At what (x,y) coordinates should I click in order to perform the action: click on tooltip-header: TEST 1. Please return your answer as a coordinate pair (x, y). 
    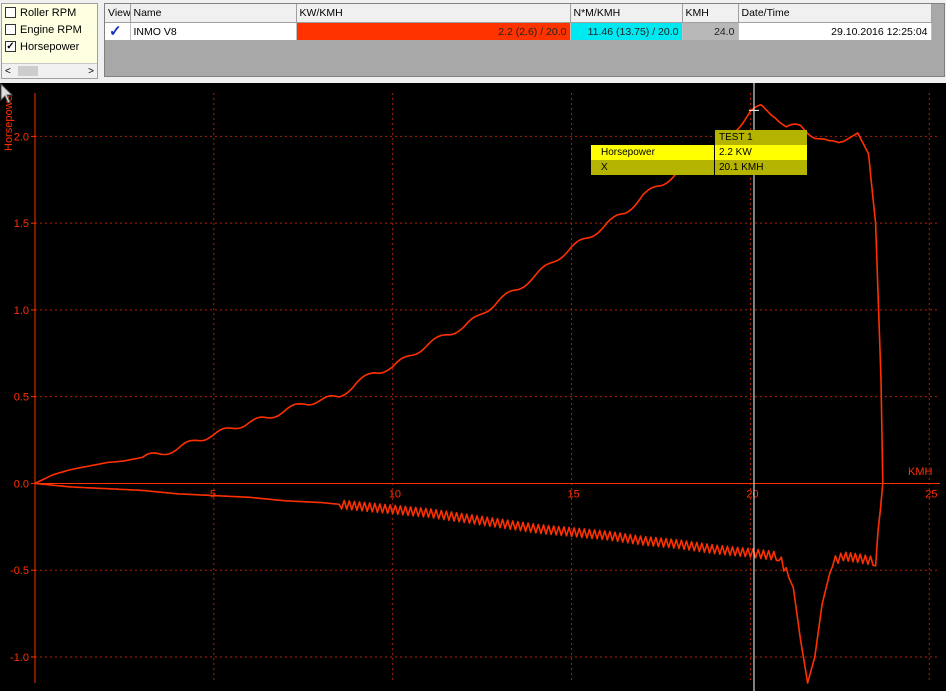
    Looking at the image, I should click on (699, 137).